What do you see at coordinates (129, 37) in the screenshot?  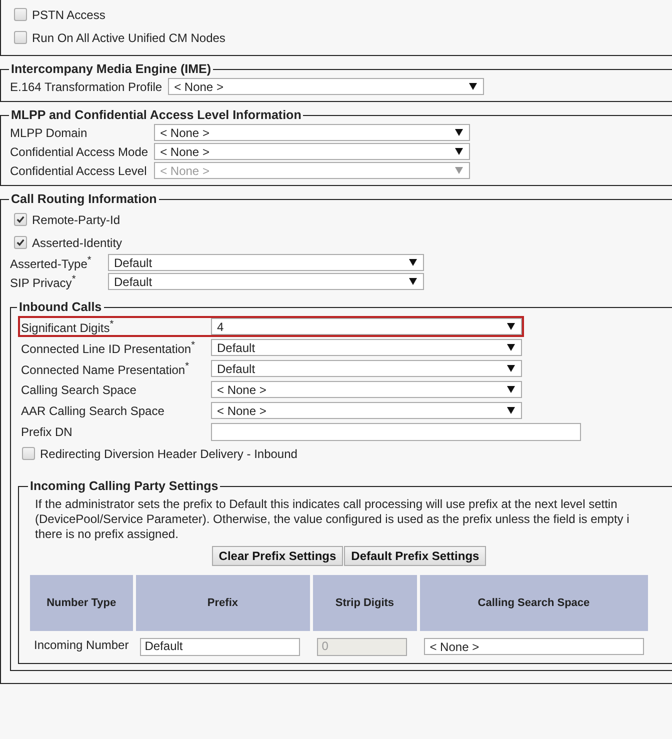 I see `checkbox-label: Run On All Active Unified CM Nodes` at bounding box center [129, 37].